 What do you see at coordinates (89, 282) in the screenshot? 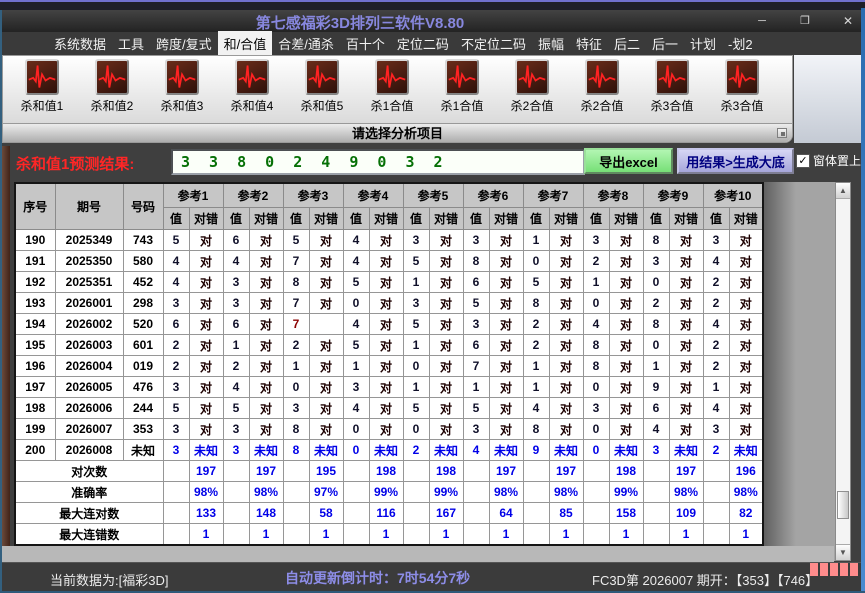
I see `cell-period: 2025351` at bounding box center [89, 282].